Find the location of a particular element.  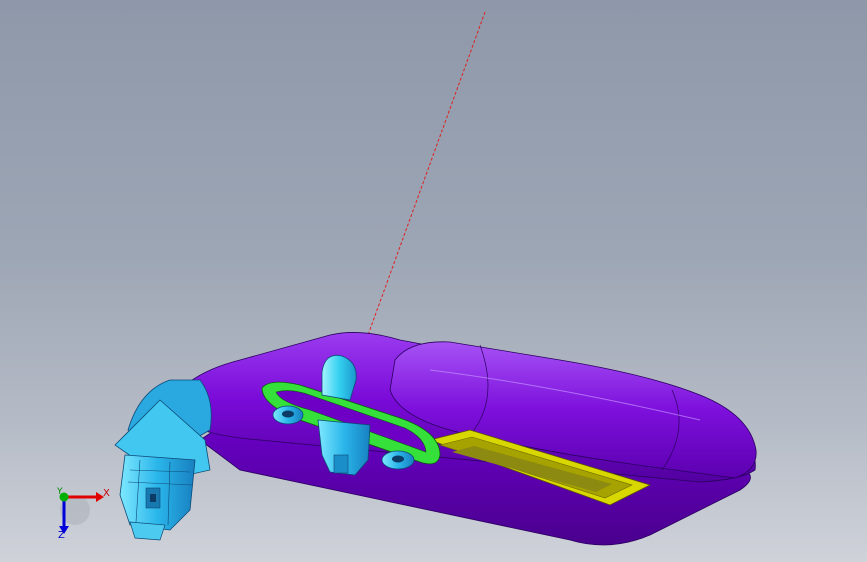

inlet-pipe is located at coordinates (339, 377).